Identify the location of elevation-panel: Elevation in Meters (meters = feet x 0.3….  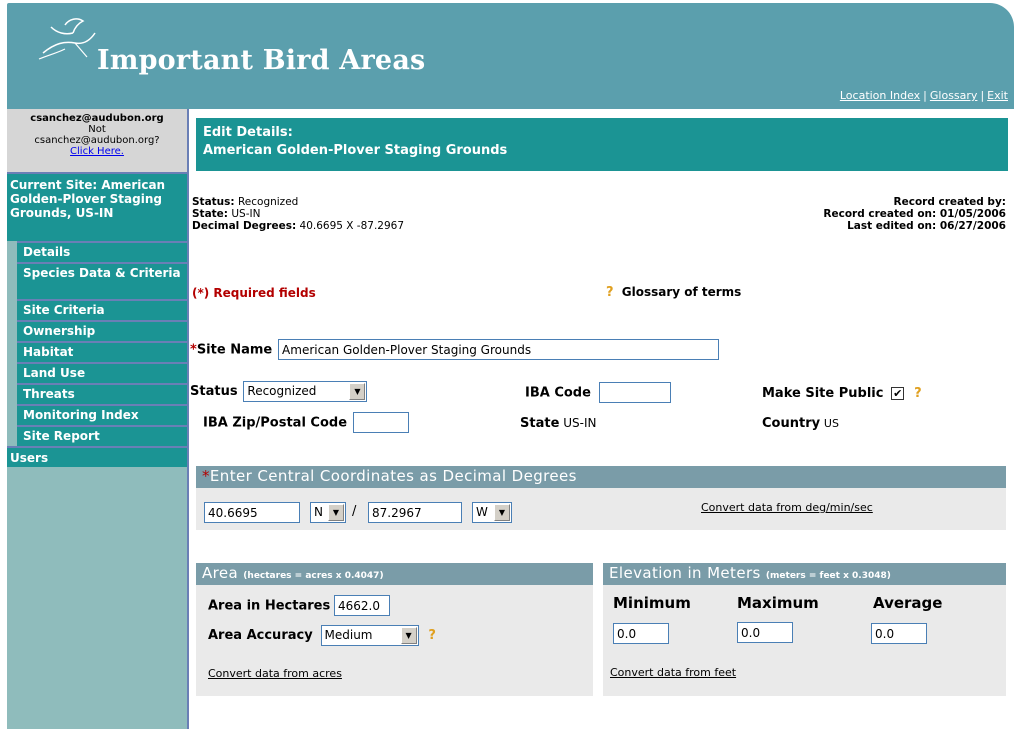
(804, 629).